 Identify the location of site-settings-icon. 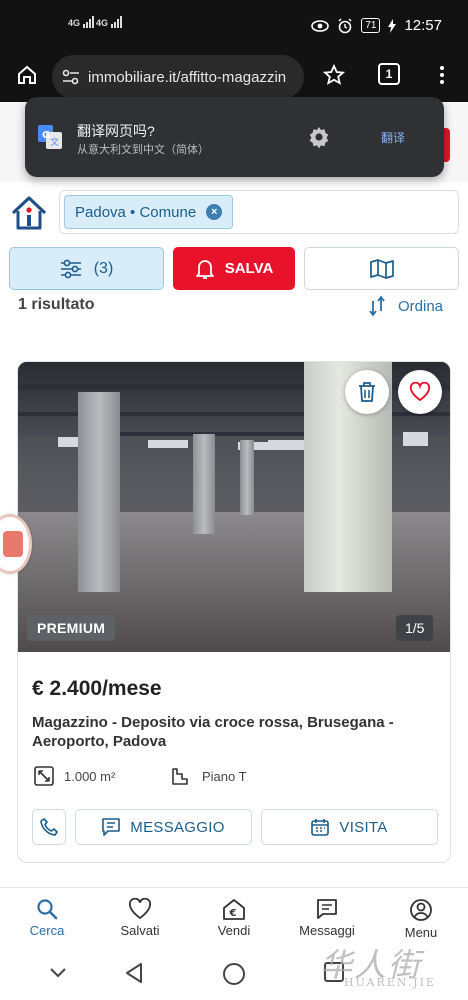
(71, 77).